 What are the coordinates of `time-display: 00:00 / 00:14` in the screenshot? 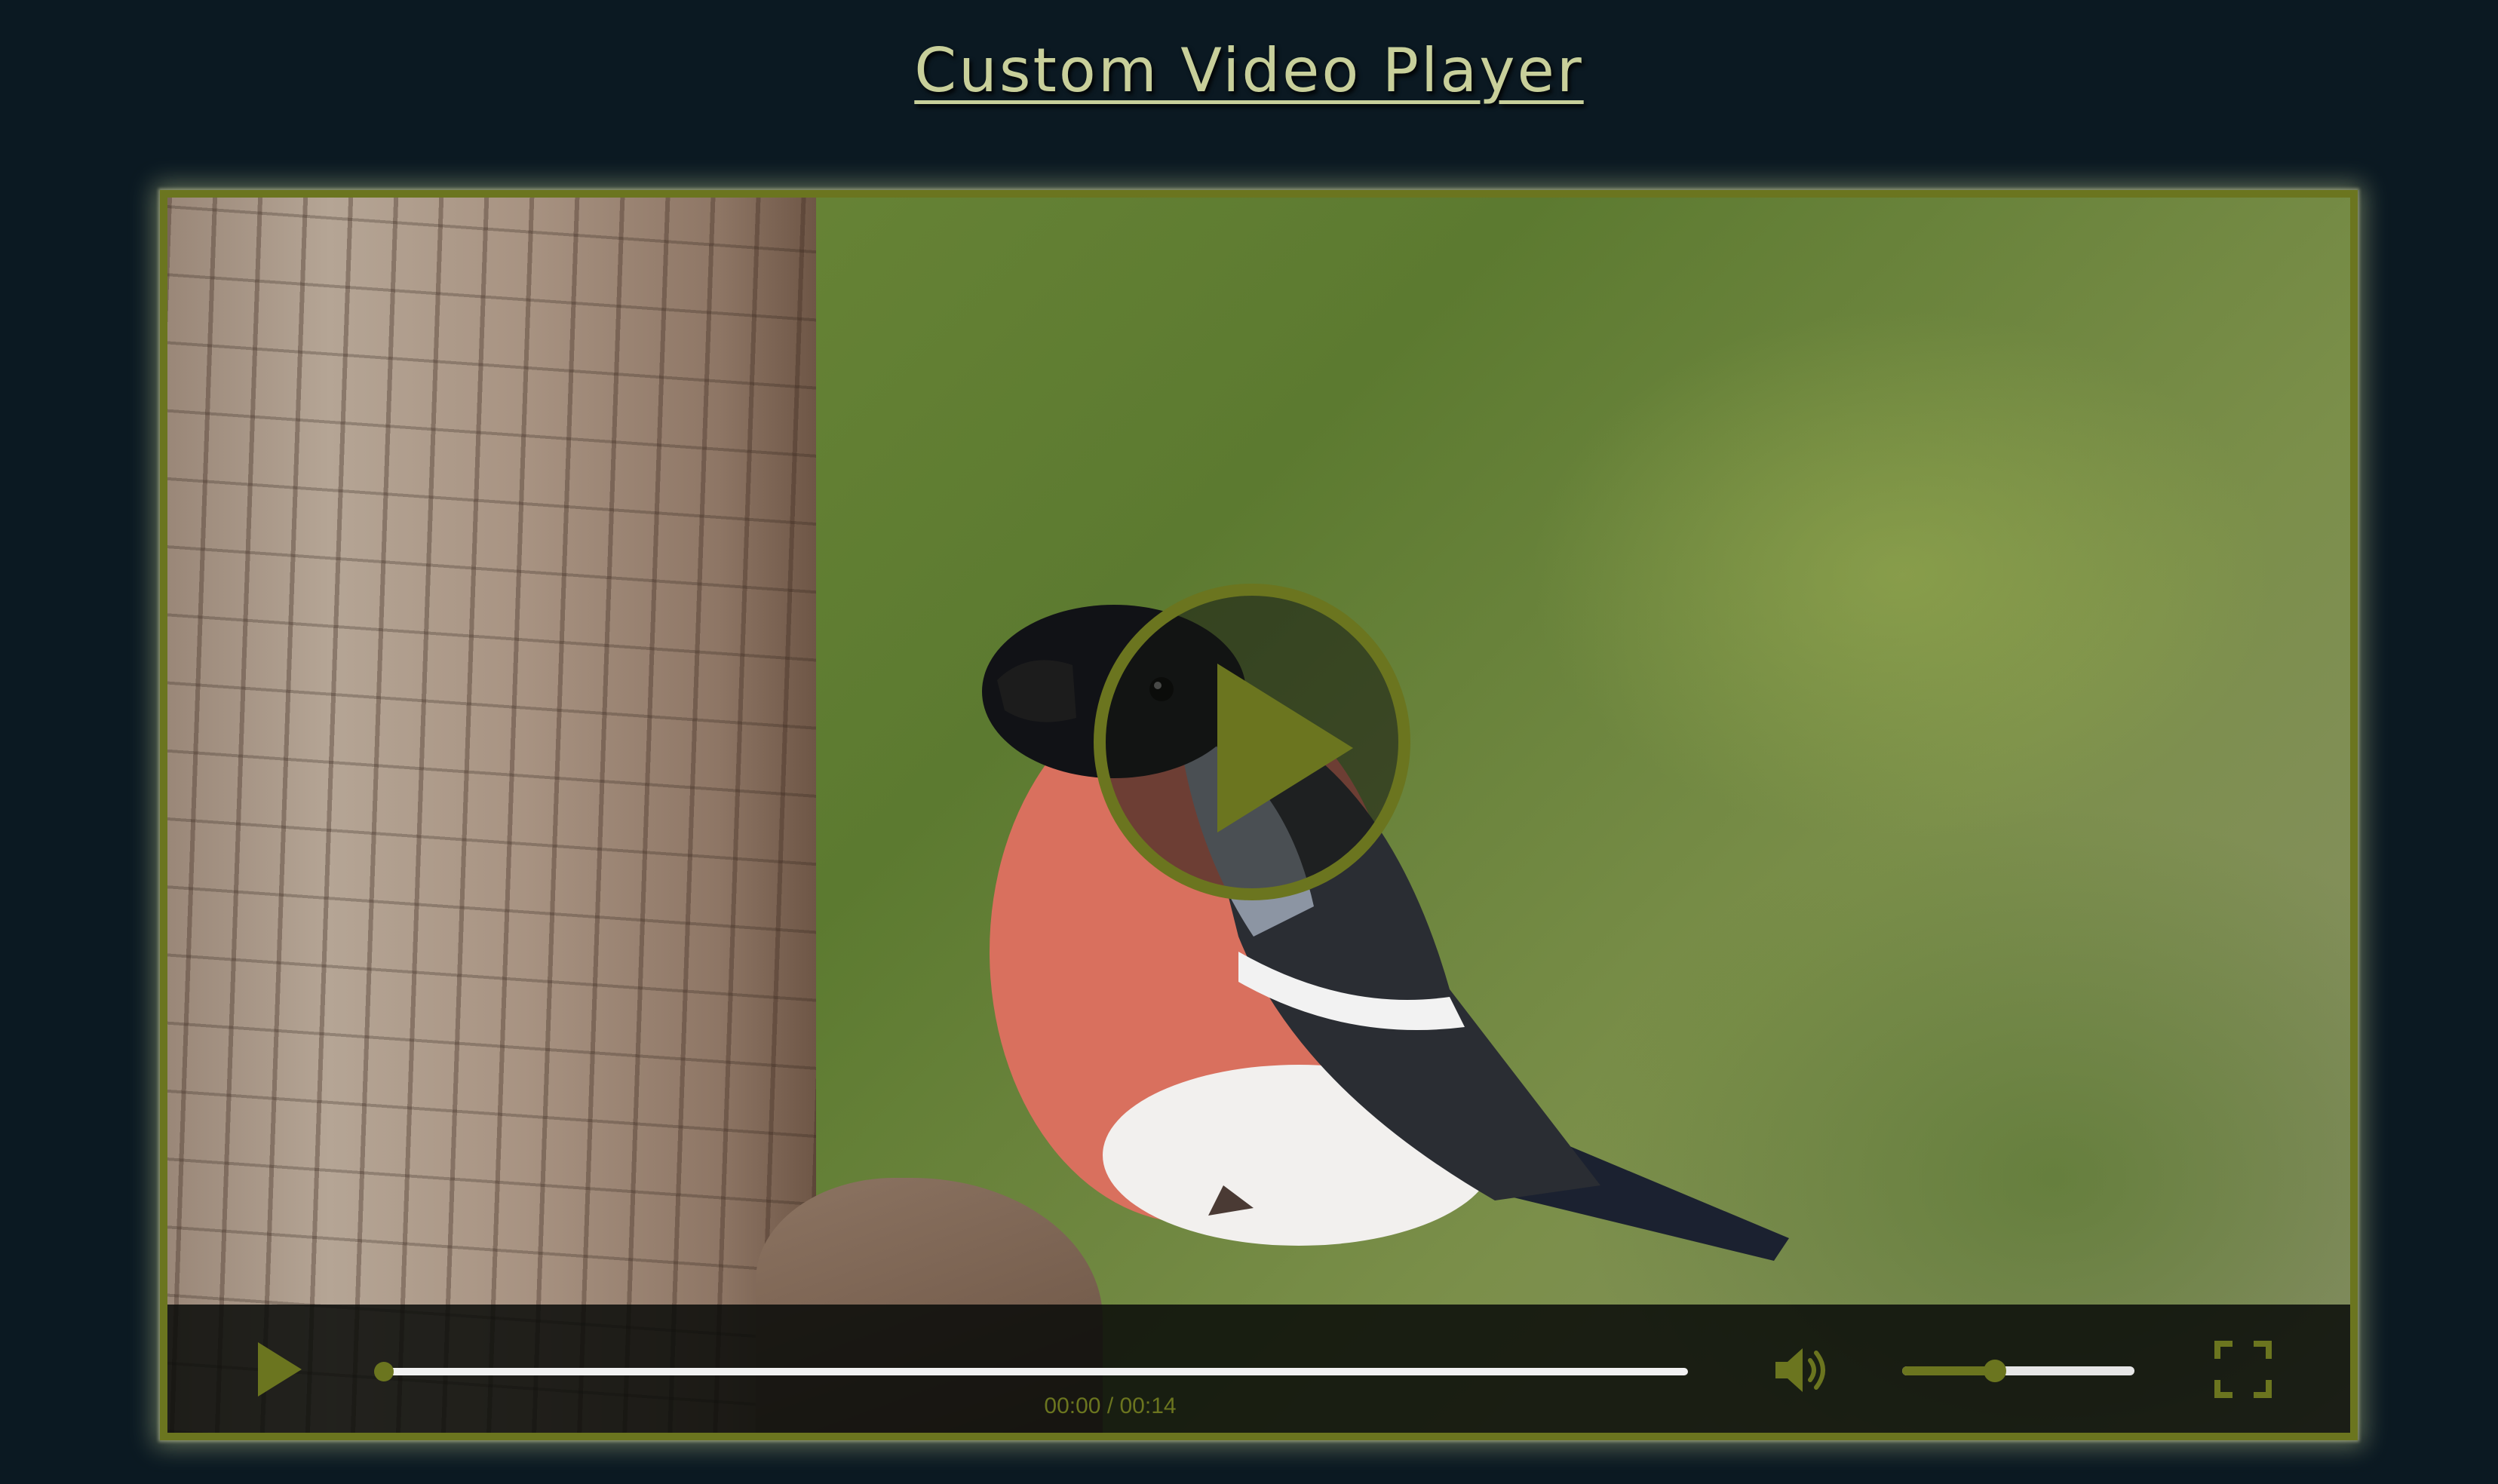 It's located at (1110, 1406).